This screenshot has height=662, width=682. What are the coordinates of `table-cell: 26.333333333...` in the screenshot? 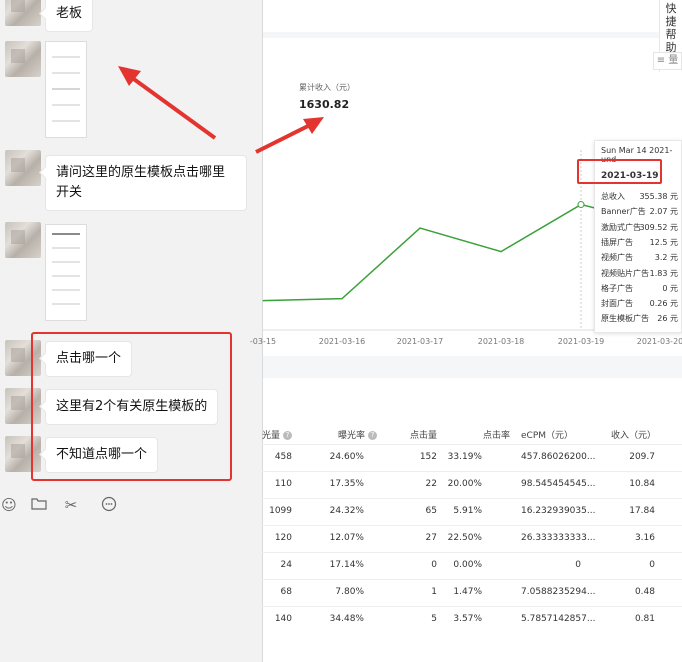 It's located at (558, 538).